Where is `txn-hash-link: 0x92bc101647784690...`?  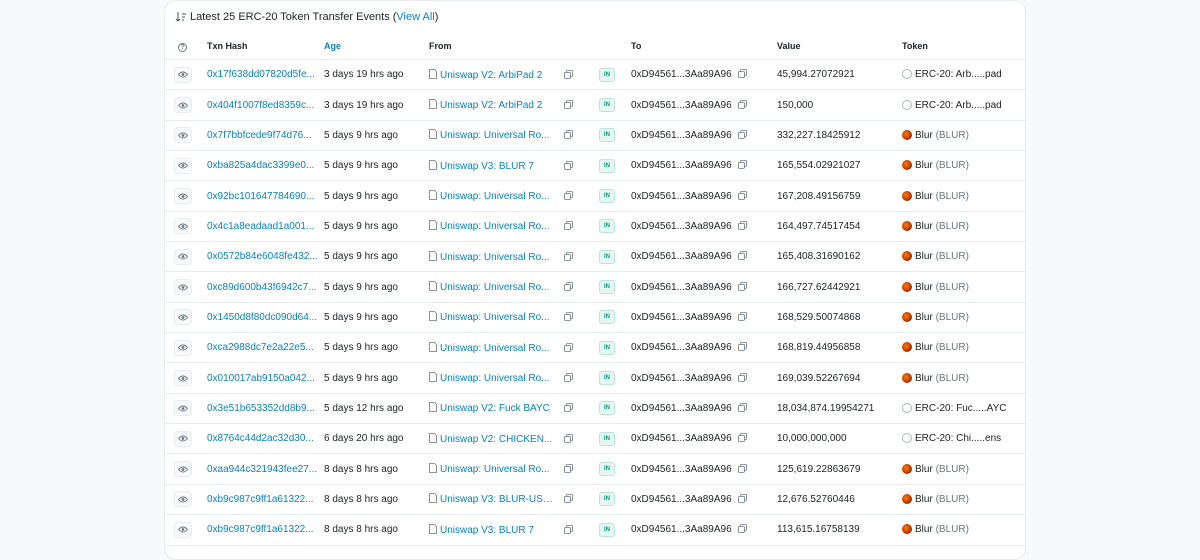
txn-hash-link: 0x92bc101647784690... is located at coordinates (260, 196).